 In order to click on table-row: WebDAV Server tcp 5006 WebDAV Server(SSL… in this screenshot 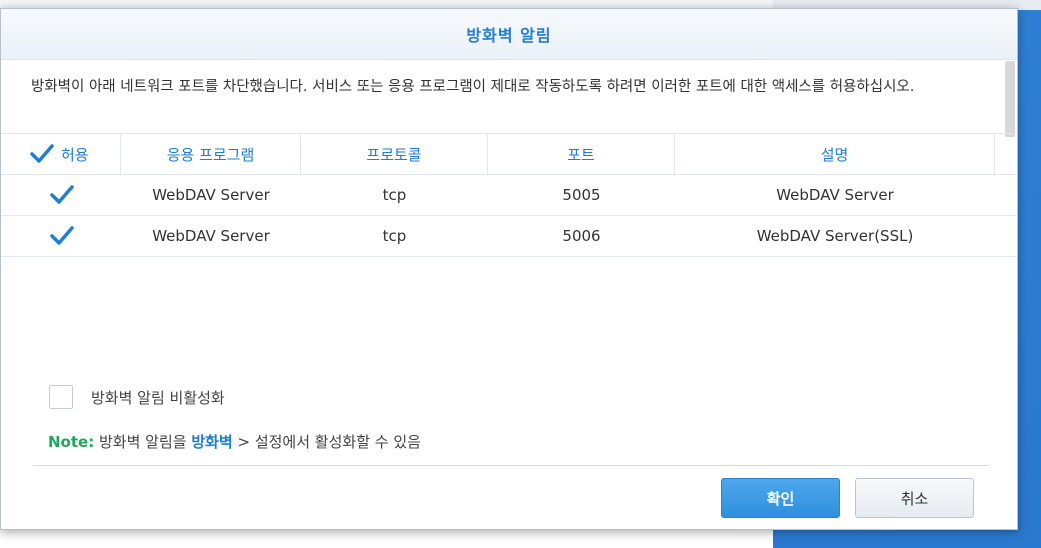, I will do `click(509, 236)`.